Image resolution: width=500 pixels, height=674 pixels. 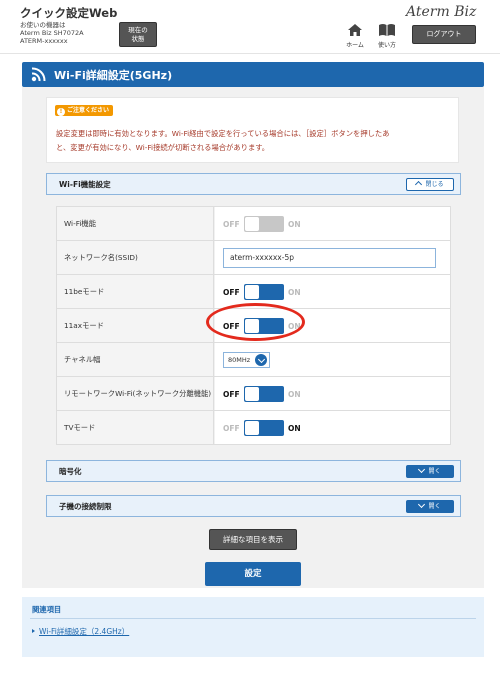 What do you see at coordinates (84, 631) in the screenshot?
I see `related-link-label: Wi-Fi詳細設定（2.4GHz）` at bounding box center [84, 631].